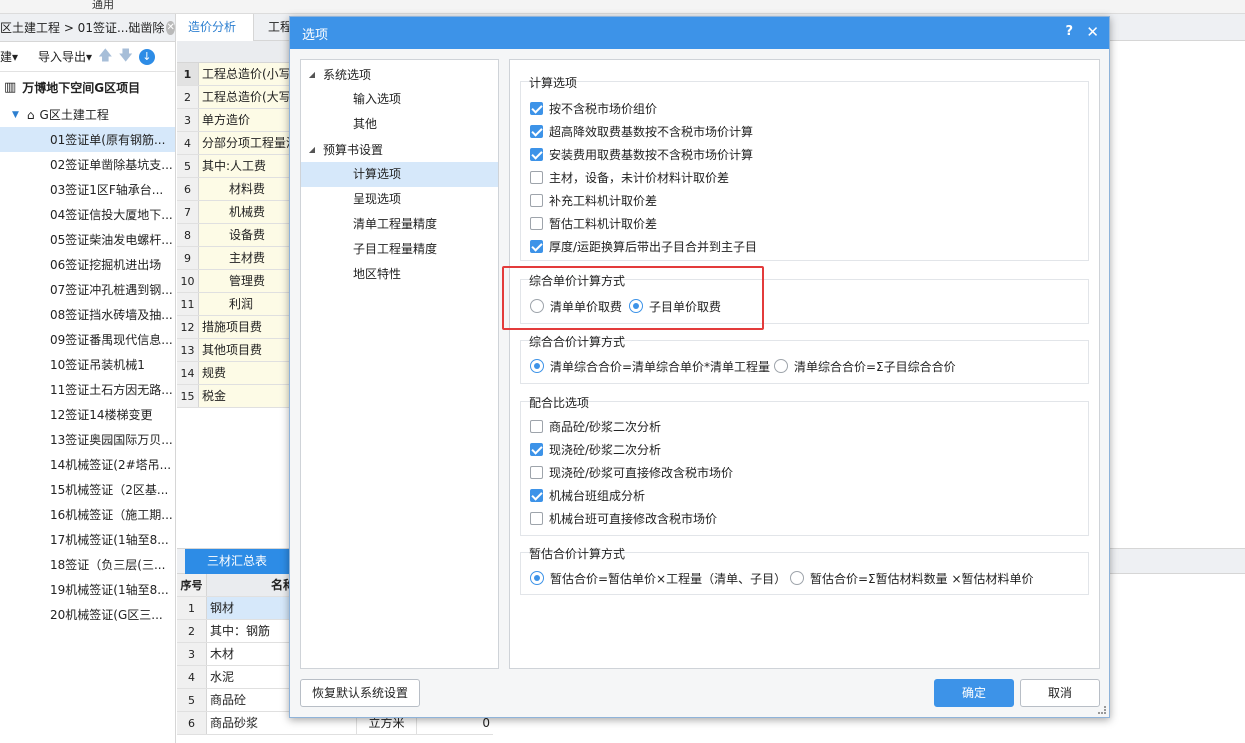 This screenshot has height=743, width=1245. Describe the element at coordinates (245, 166) in the screenshot. I see `row-name: 其中:人工费` at that location.